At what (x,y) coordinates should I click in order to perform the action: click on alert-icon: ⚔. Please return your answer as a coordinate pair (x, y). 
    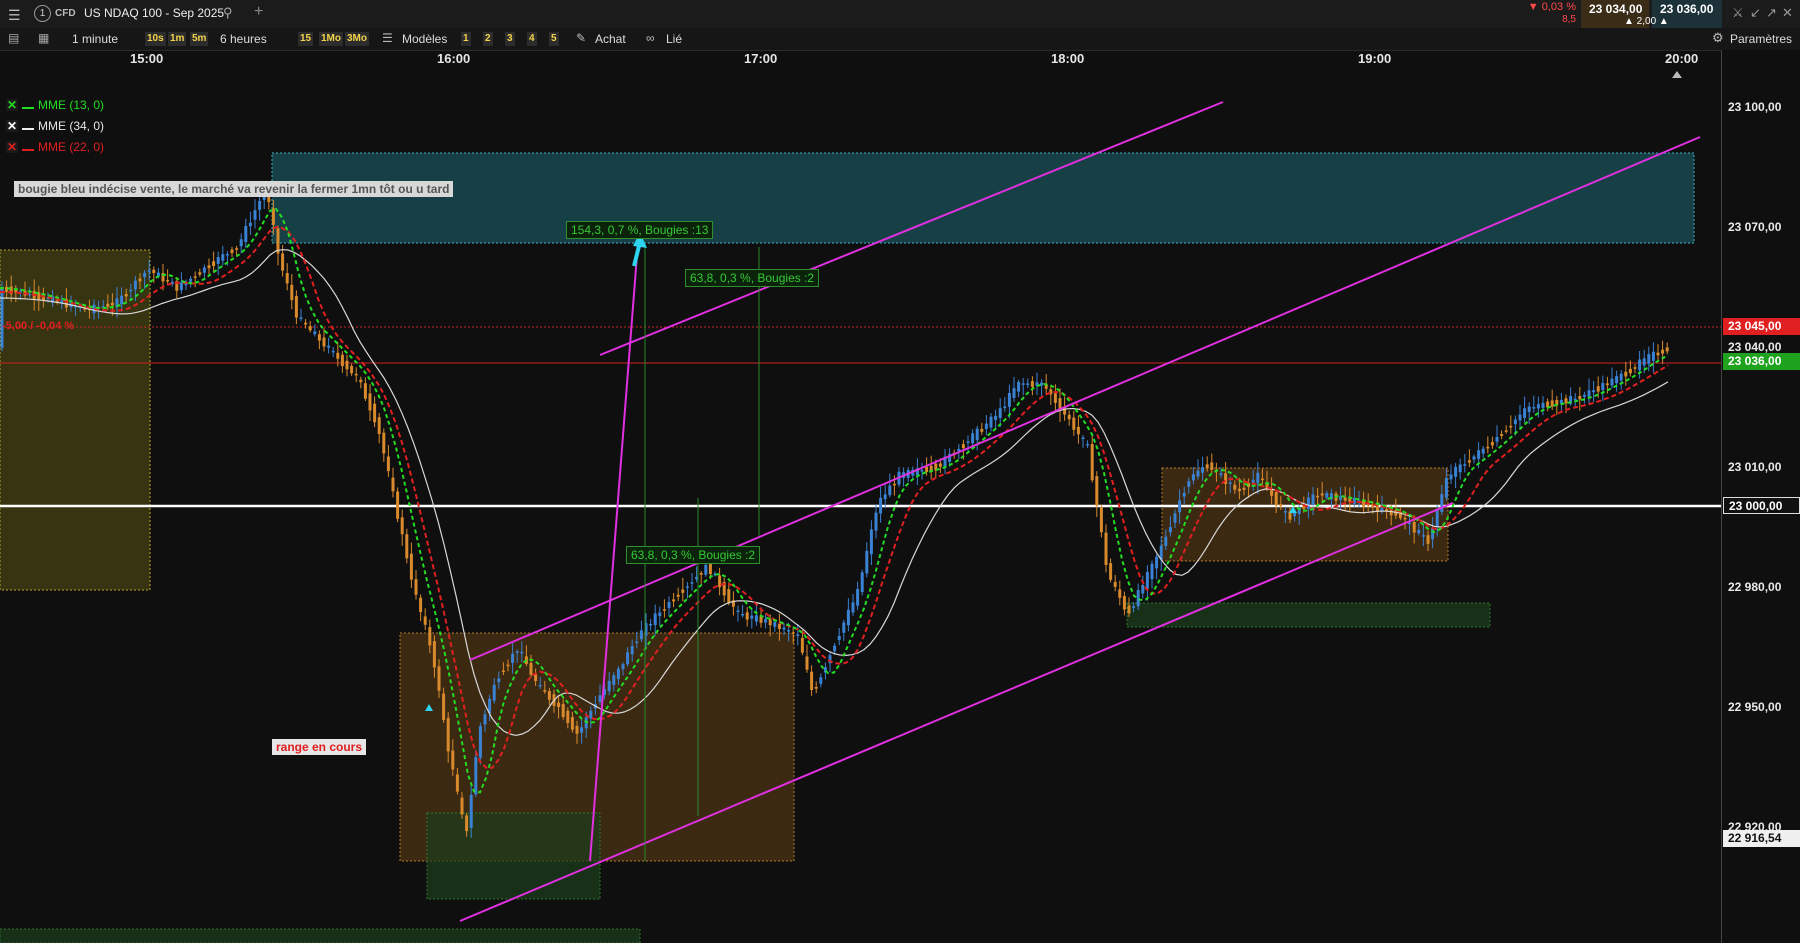
    Looking at the image, I should click on (1738, 13).